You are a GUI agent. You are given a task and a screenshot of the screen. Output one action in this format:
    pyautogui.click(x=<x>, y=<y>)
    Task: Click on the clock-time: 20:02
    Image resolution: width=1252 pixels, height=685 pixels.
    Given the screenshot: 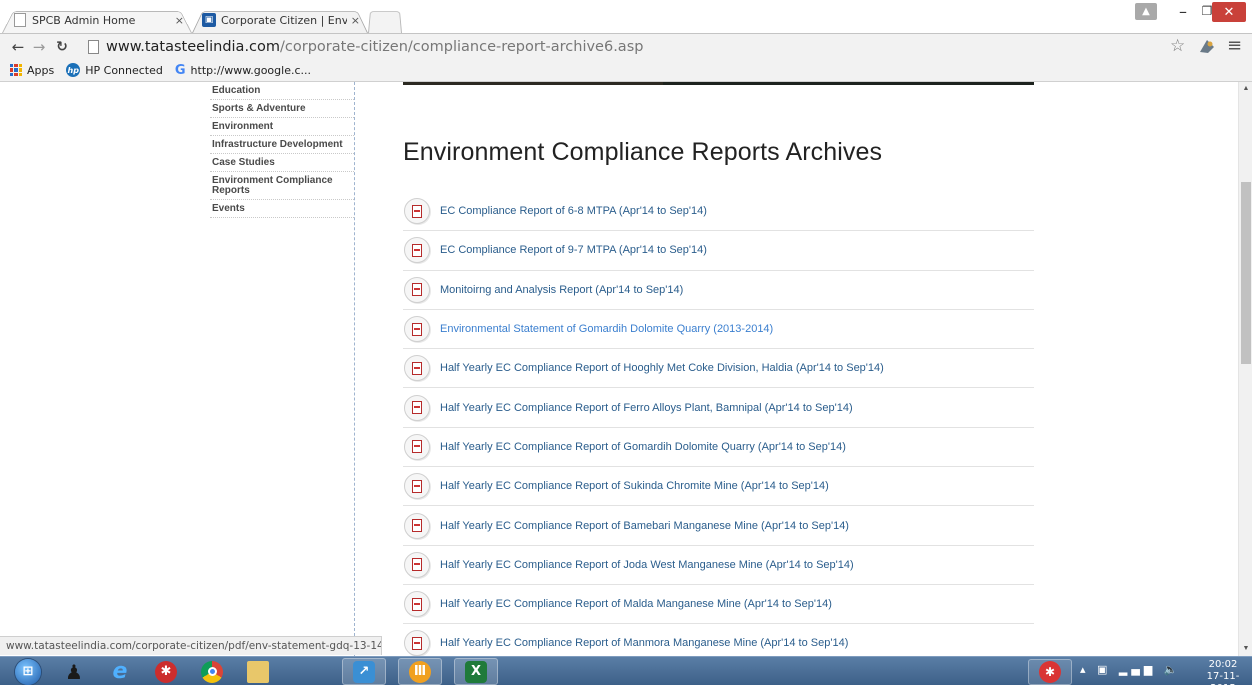 What is the action you would take?
    pyautogui.click(x=1223, y=664)
    